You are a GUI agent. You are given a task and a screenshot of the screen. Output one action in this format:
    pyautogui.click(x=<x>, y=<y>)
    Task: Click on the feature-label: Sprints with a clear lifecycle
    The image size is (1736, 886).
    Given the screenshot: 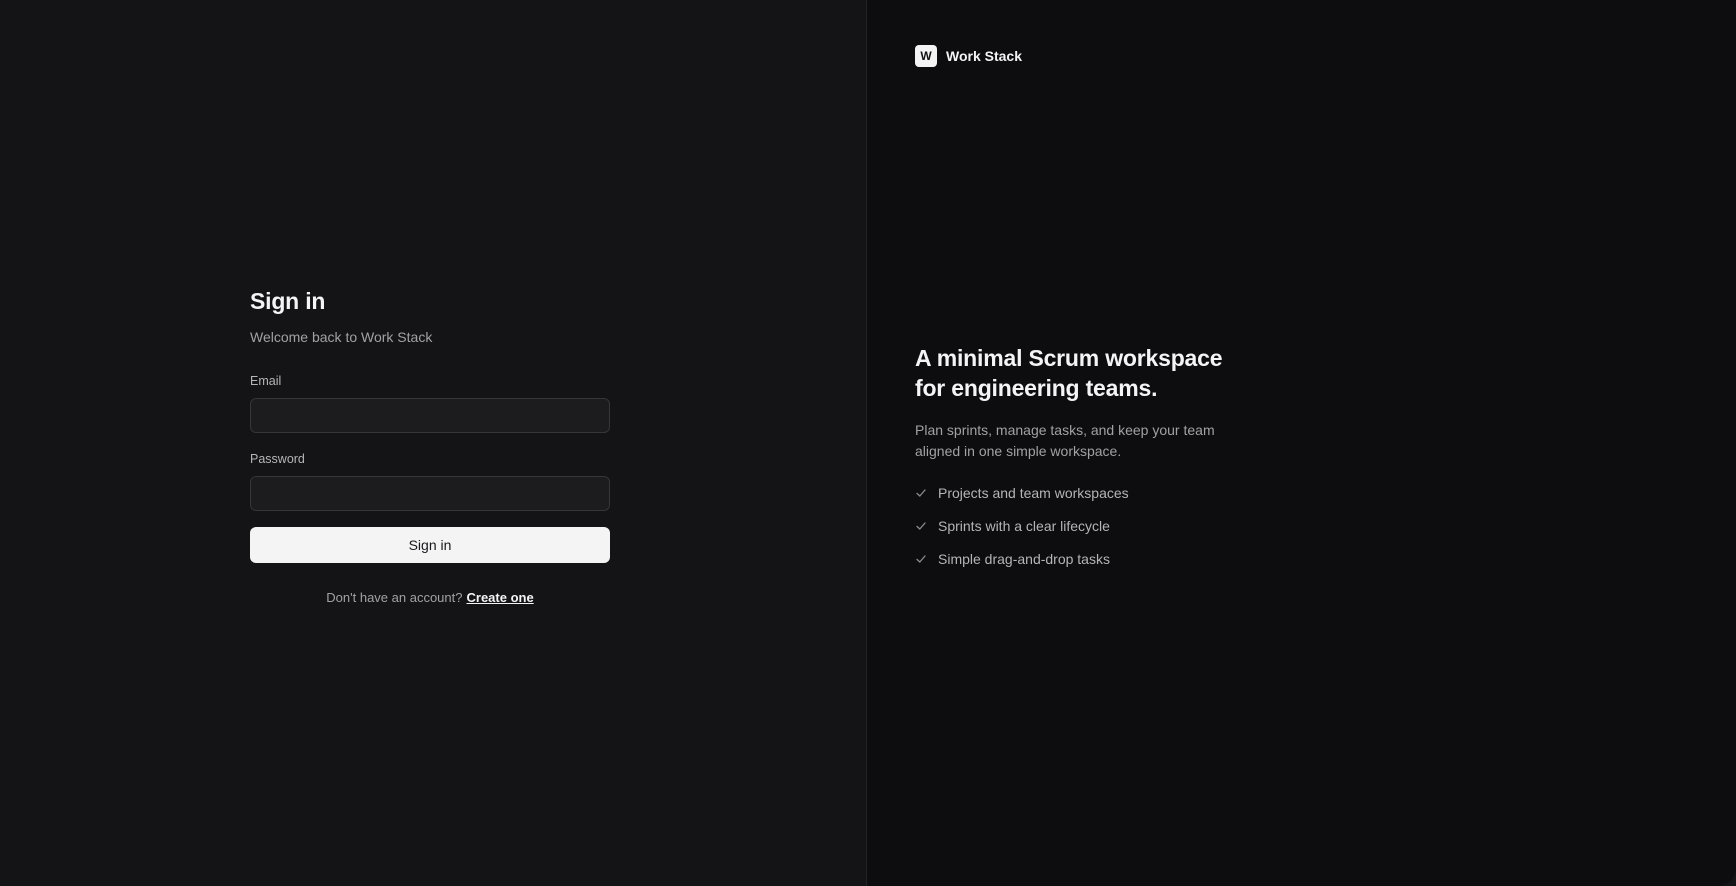 What is the action you would take?
    pyautogui.click(x=1024, y=525)
    